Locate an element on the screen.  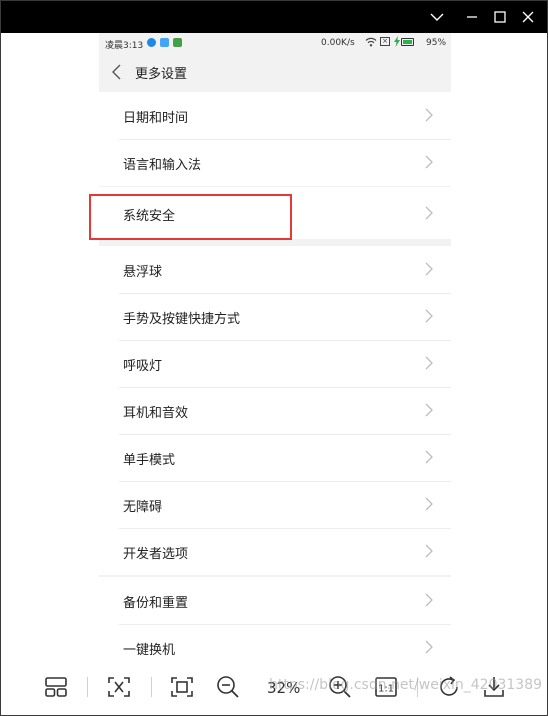
minimize-button is located at coordinates (472, 17).